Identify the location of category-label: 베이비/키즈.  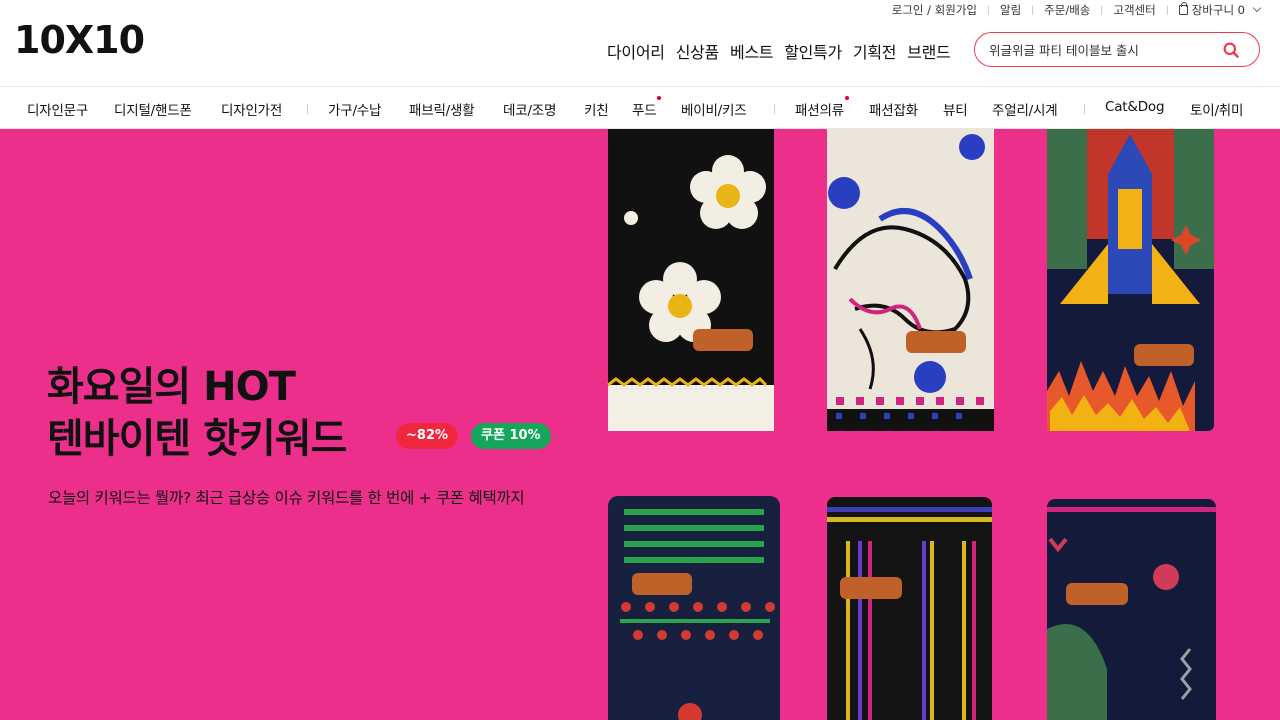
(714, 111).